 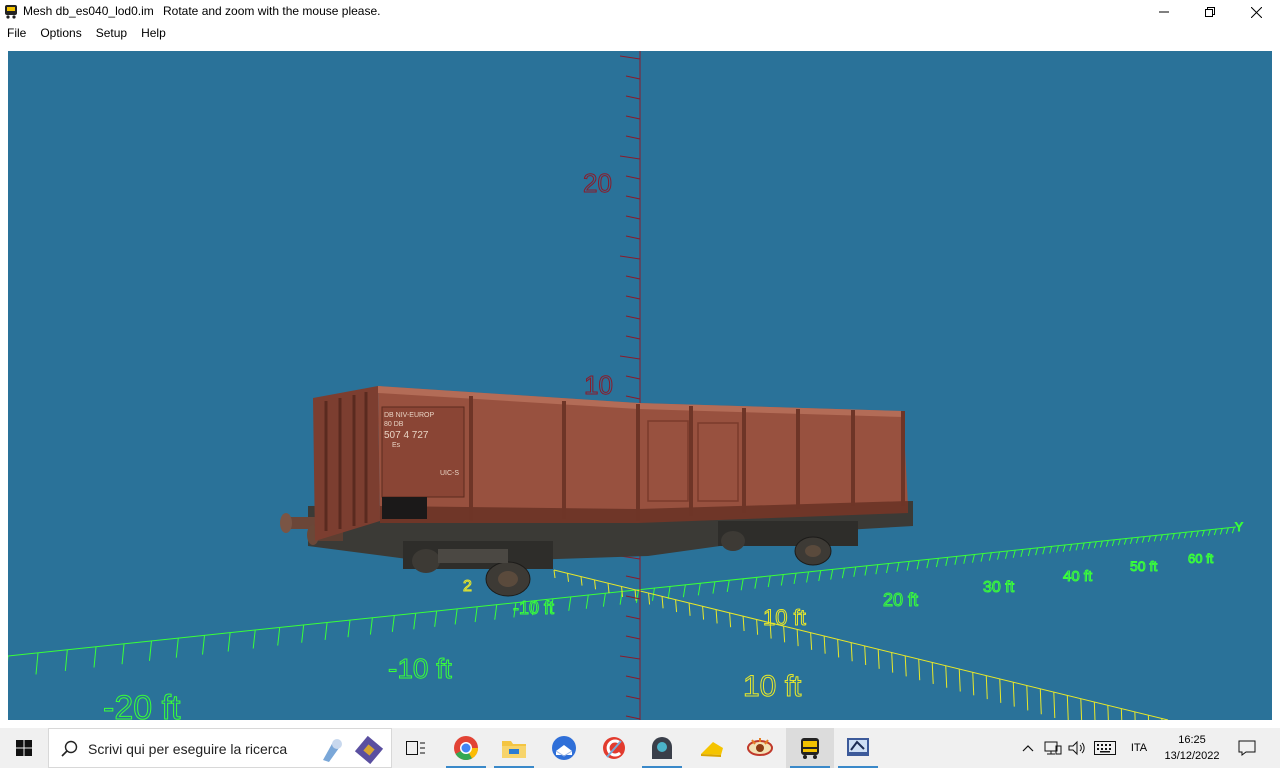 I want to click on taskbar-thunderbird, so click(x=564, y=748).